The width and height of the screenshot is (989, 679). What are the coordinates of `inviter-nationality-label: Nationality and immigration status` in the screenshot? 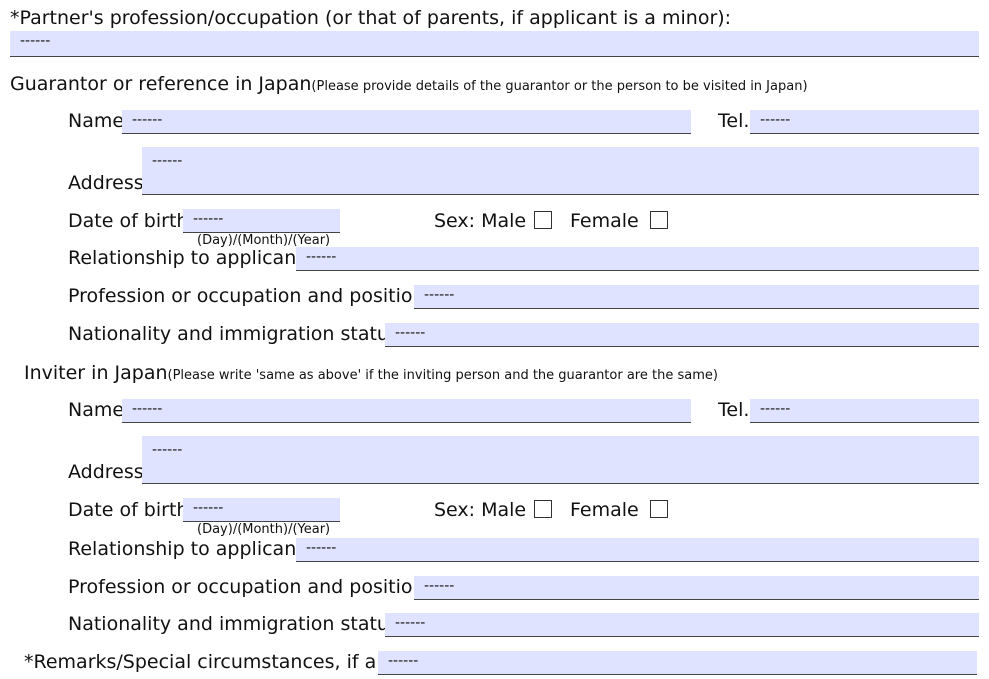 It's located at (233, 624).